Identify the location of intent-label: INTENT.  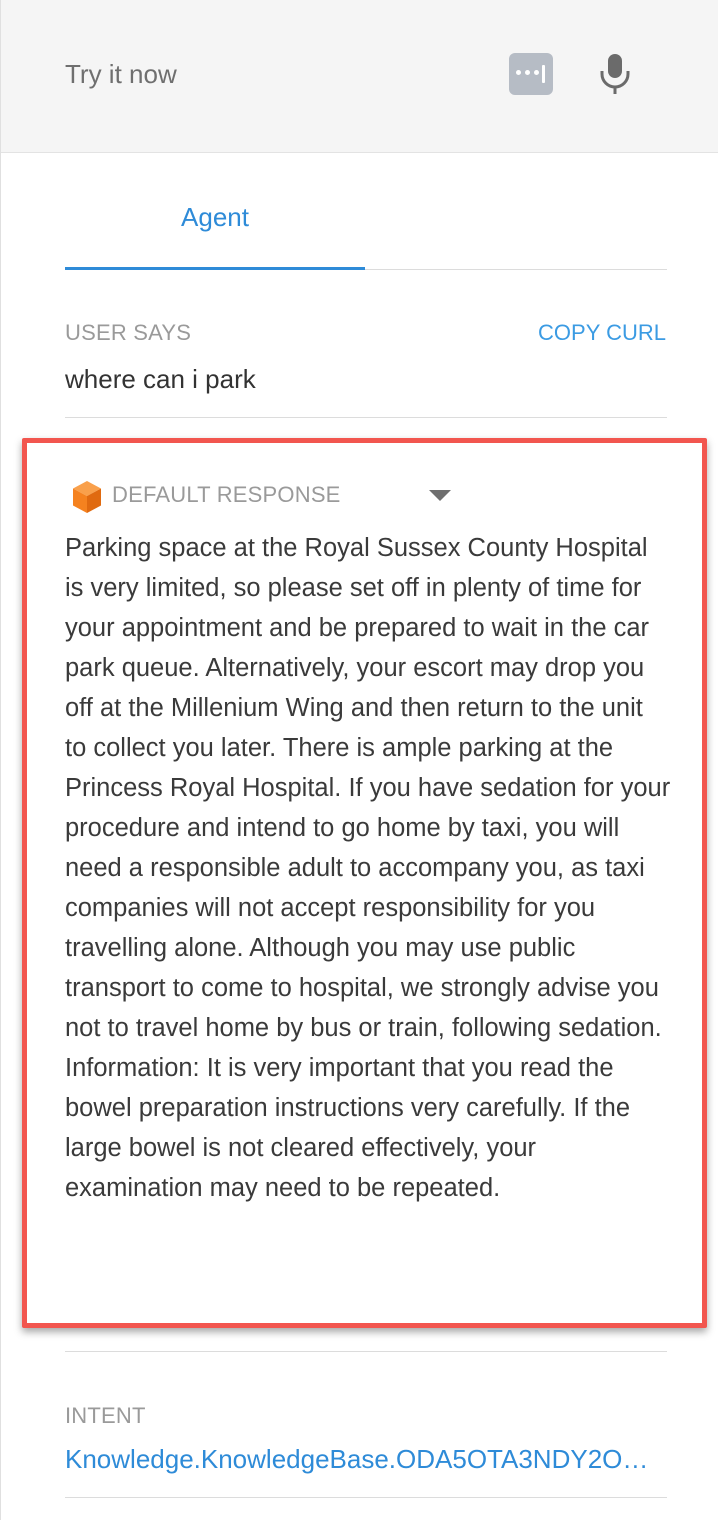
(105, 1415).